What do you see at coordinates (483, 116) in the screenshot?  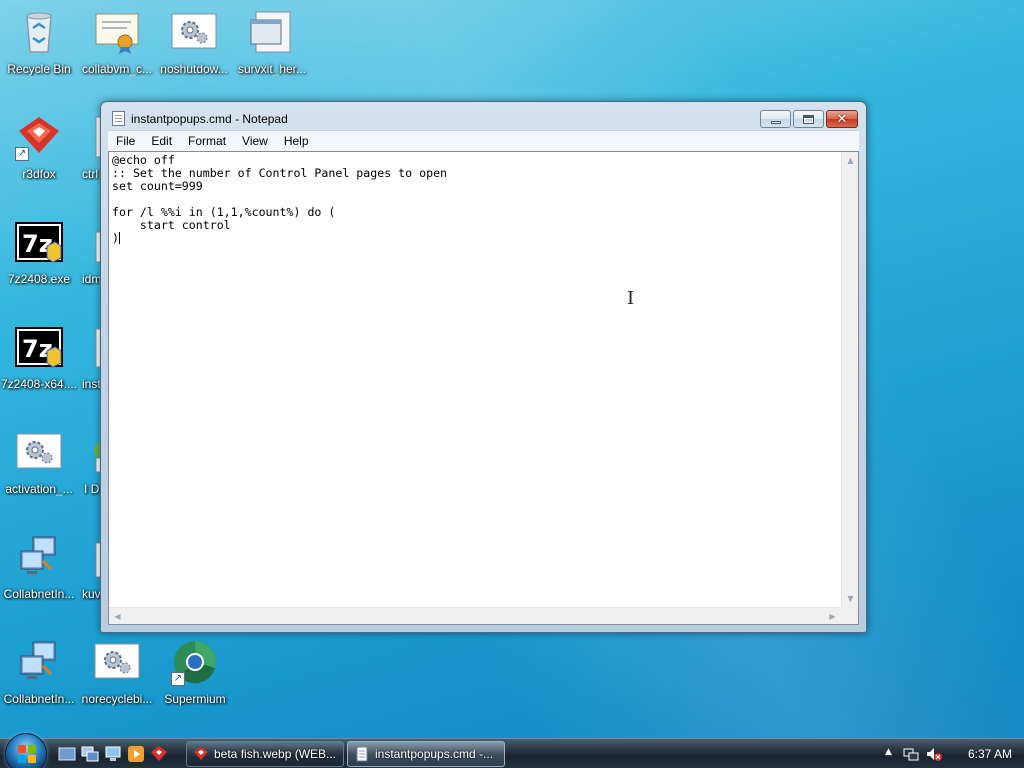 I see `window-titlebar: instantpopups.cmd - Notepad ✕` at bounding box center [483, 116].